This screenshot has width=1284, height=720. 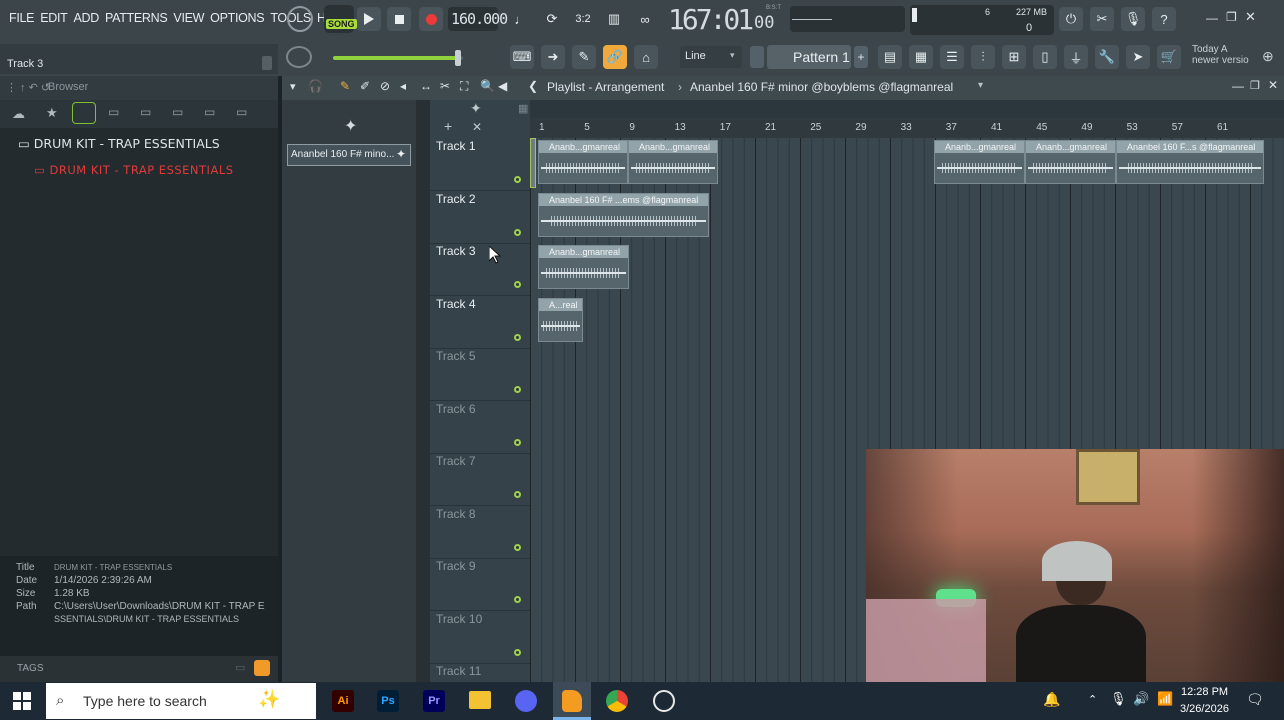 What do you see at coordinates (614, 19) in the screenshot?
I see `step-edit-icon: ▥` at bounding box center [614, 19].